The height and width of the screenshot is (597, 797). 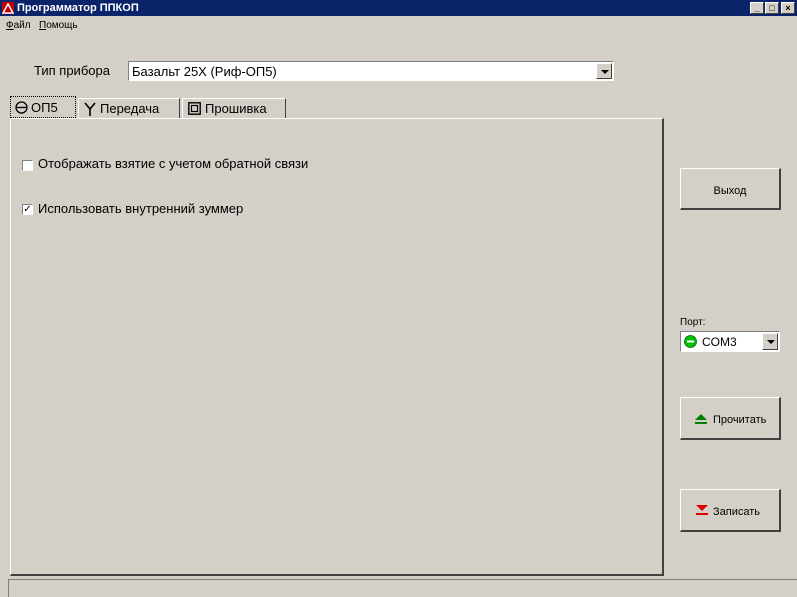 What do you see at coordinates (371, 71) in the screenshot?
I see `device-type-select: Базальт 25Х (Риф-ОП5)` at bounding box center [371, 71].